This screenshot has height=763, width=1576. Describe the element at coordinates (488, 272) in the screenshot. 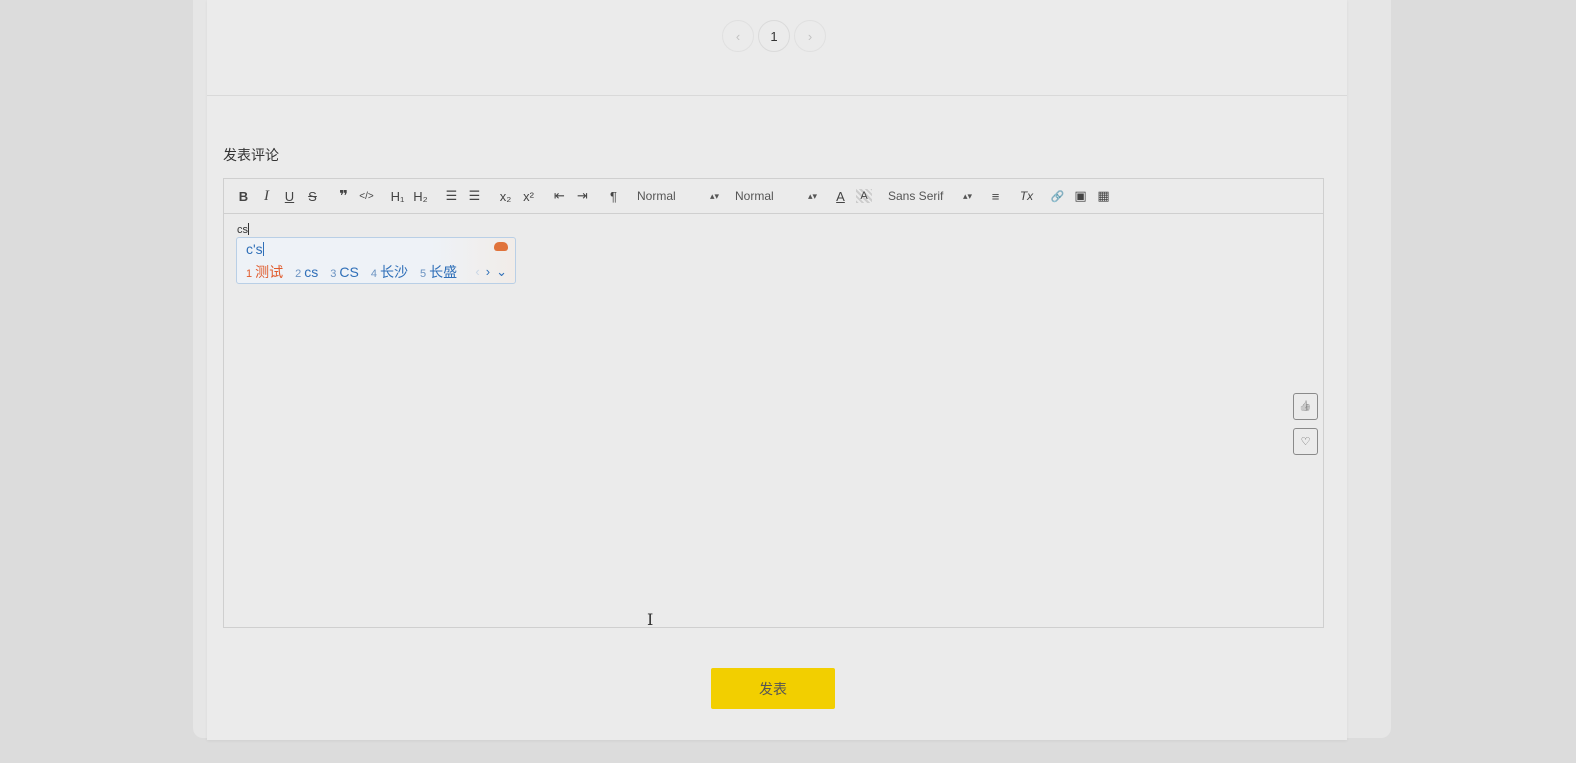

I see `ime-next-page-icon: ›` at that location.